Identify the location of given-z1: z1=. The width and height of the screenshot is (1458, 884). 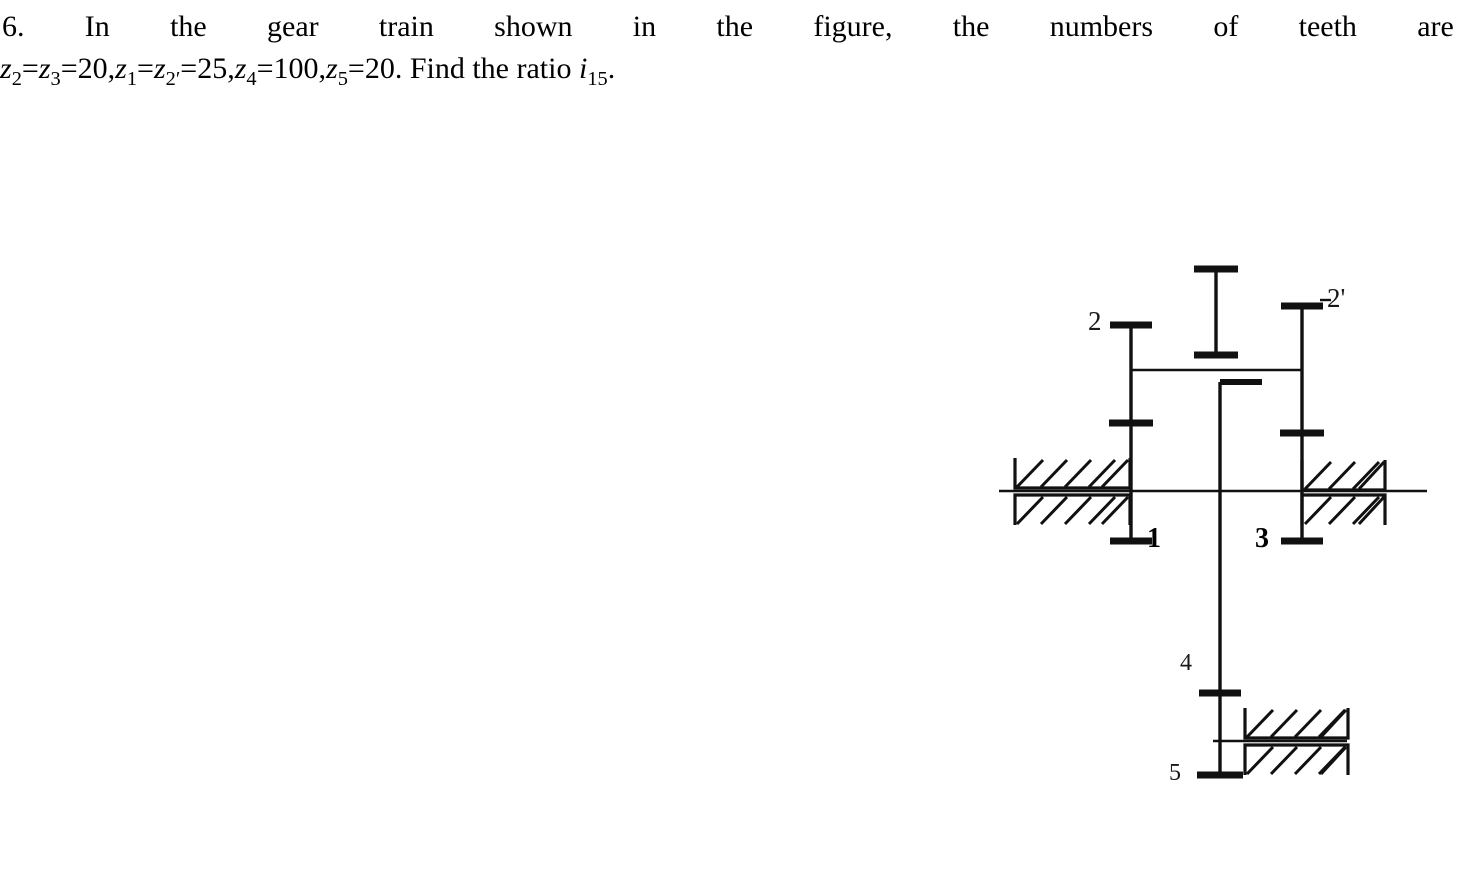
(134, 71).